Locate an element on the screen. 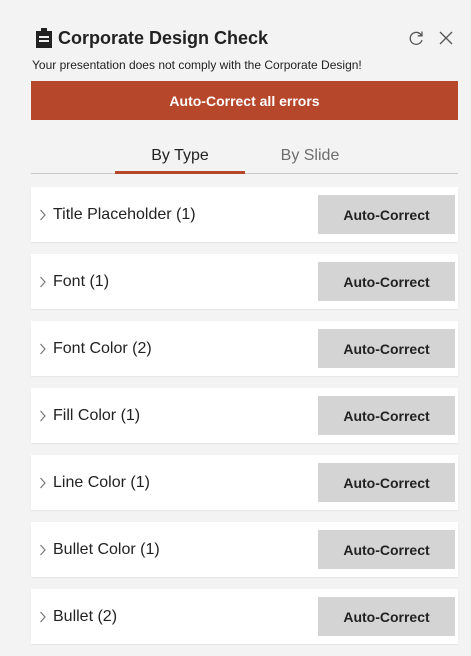  active-tab-indicator is located at coordinates (180, 172).